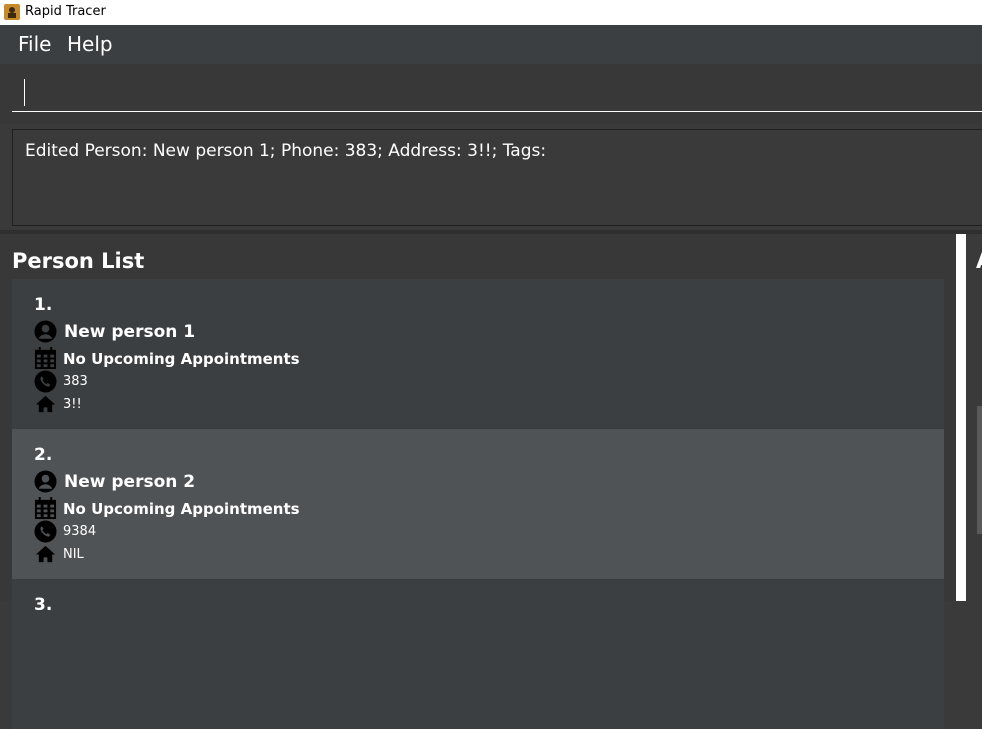 The width and height of the screenshot is (982, 729). What do you see at coordinates (979, 470) in the screenshot?
I see `right-panel-scrollbar` at bounding box center [979, 470].